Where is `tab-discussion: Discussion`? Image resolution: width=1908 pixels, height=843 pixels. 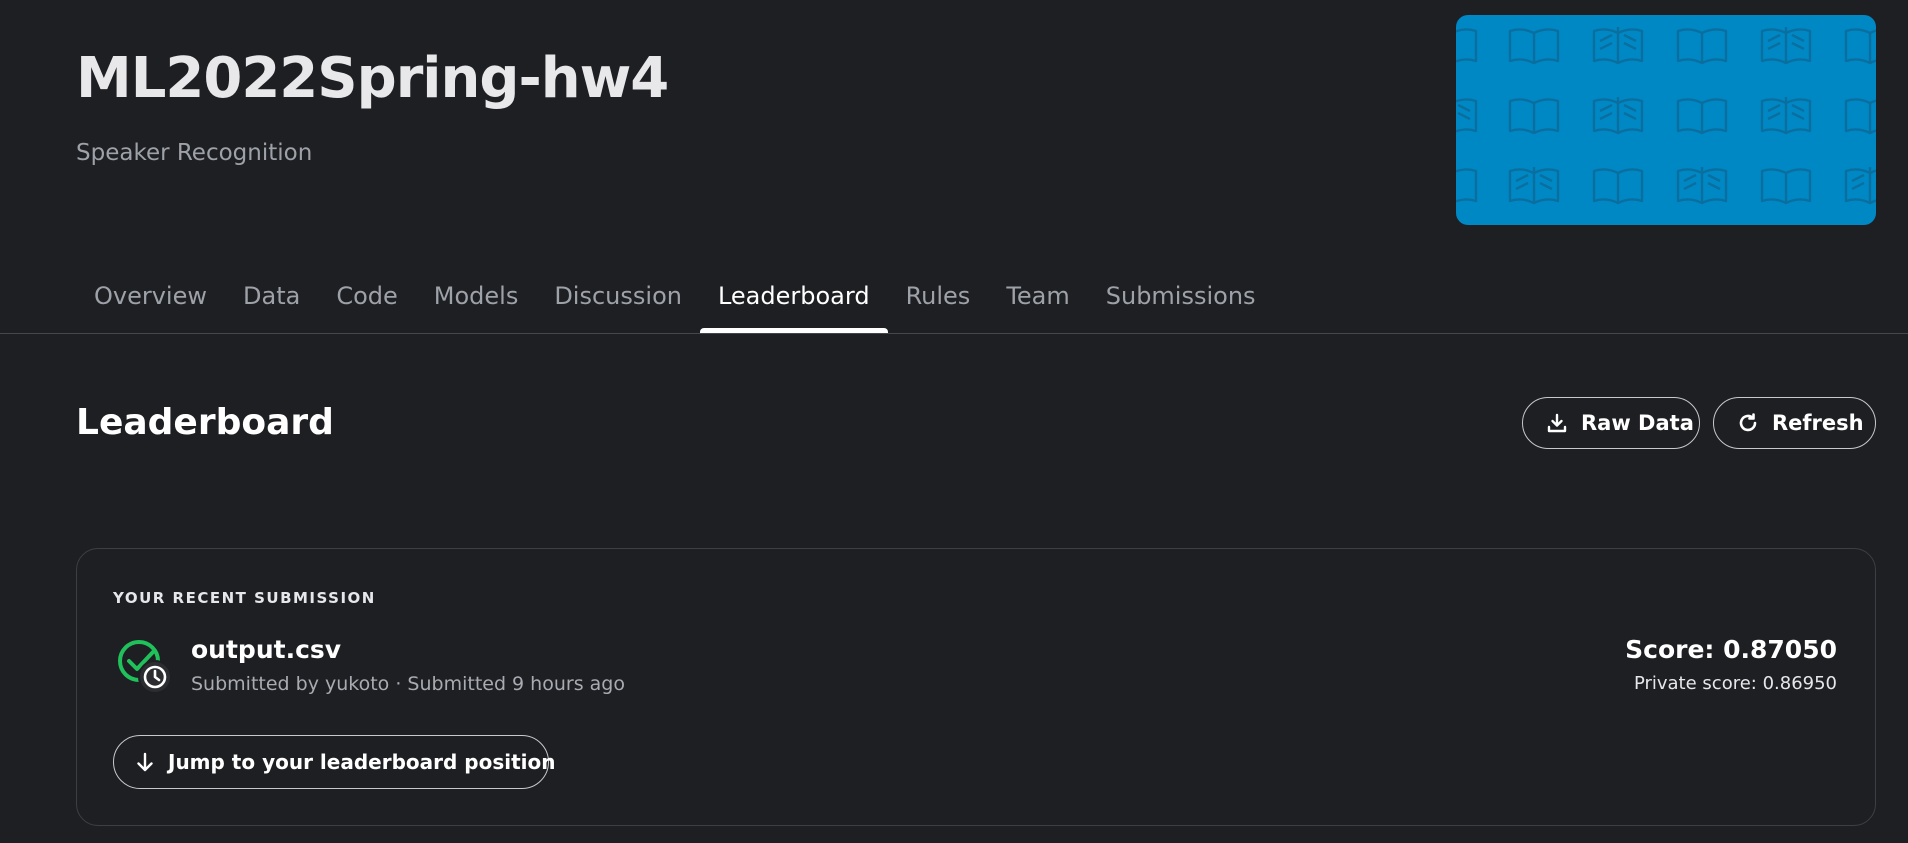 tab-discussion: Discussion is located at coordinates (618, 301).